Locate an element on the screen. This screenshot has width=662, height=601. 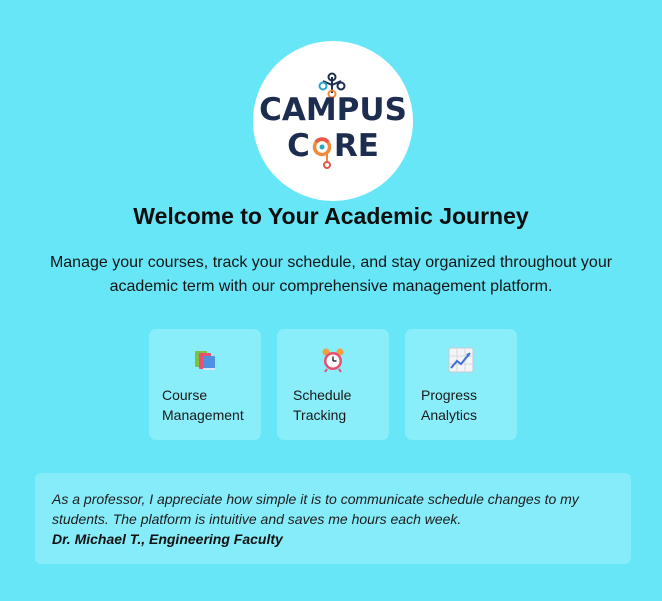
campus-core-logo: CAMPUS C RE is located at coordinates (333, 121).